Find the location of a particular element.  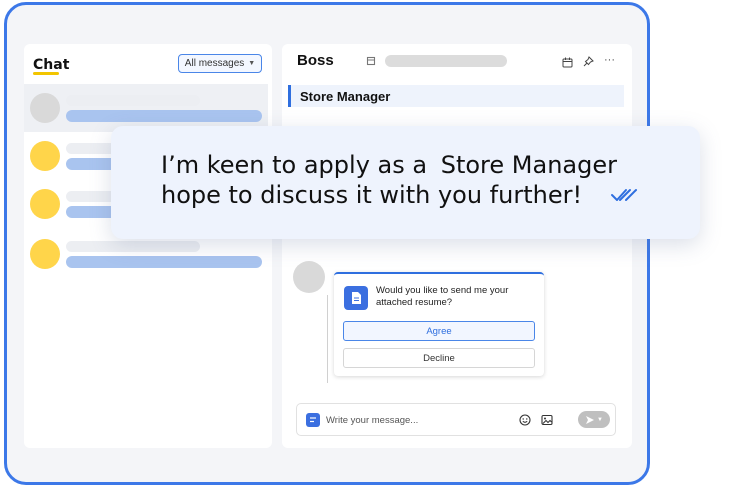

message-input is located at coordinates (416, 420).